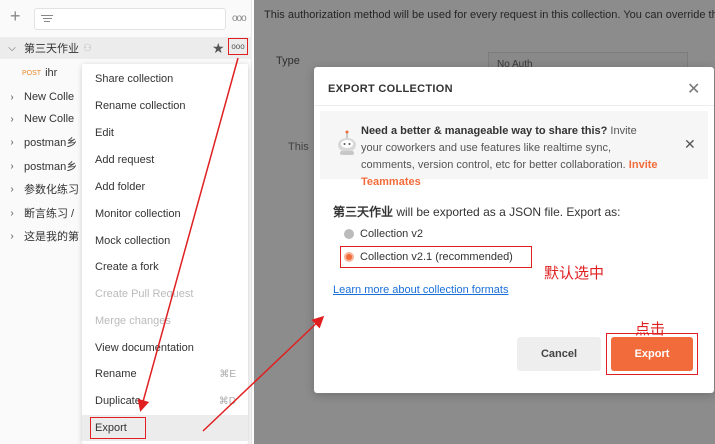 Image resolution: width=715 pixels, height=444 pixels. Describe the element at coordinates (227, 374) in the screenshot. I see `shortcut-label: ⌘E` at that location.